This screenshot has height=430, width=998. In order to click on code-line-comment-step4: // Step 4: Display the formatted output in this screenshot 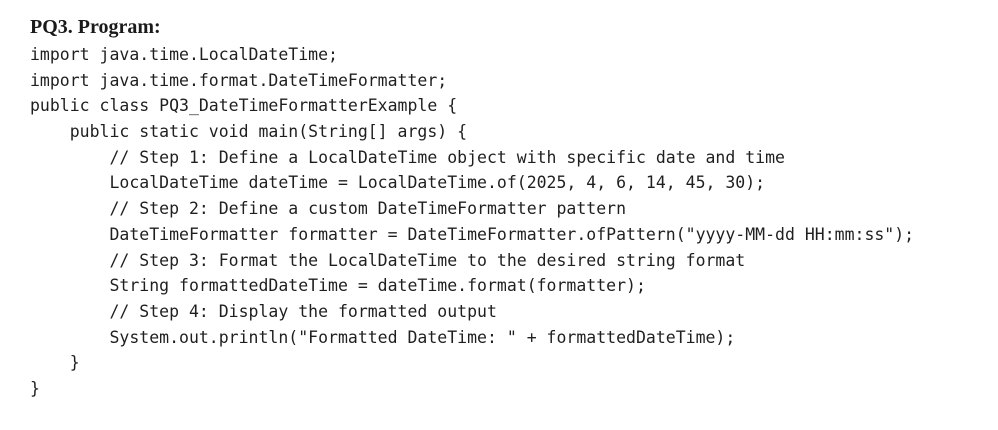, I will do `click(263, 311)`.